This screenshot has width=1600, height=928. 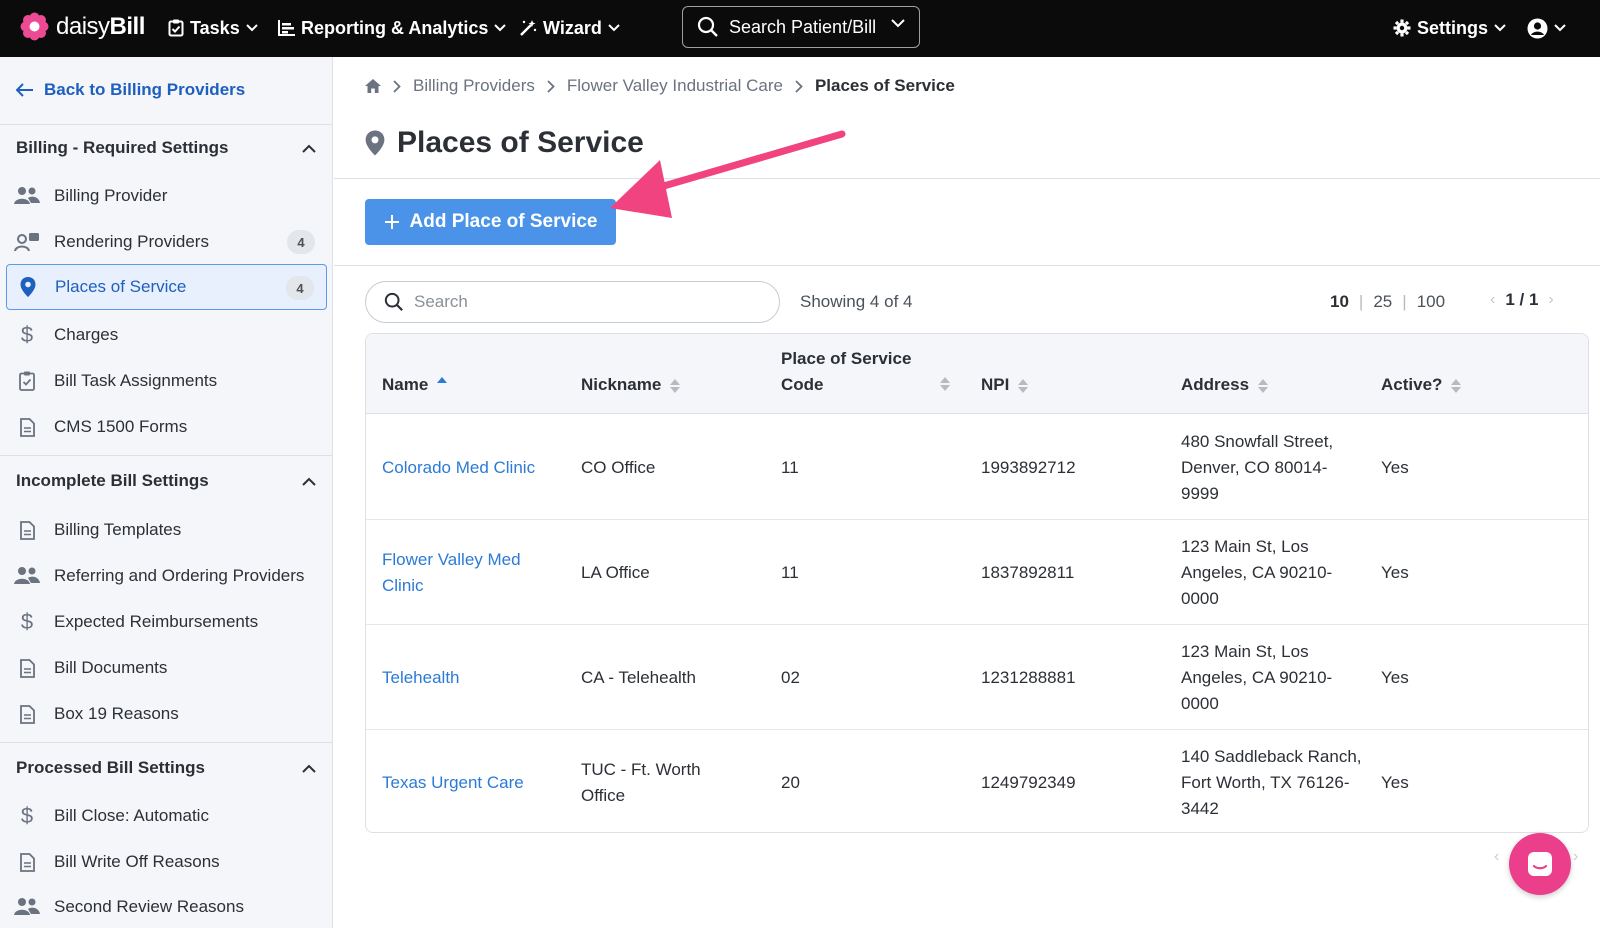 What do you see at coordinates (1546, 28) in the screenshot?
I see `user-menu` at bounding box center [1546, 28].